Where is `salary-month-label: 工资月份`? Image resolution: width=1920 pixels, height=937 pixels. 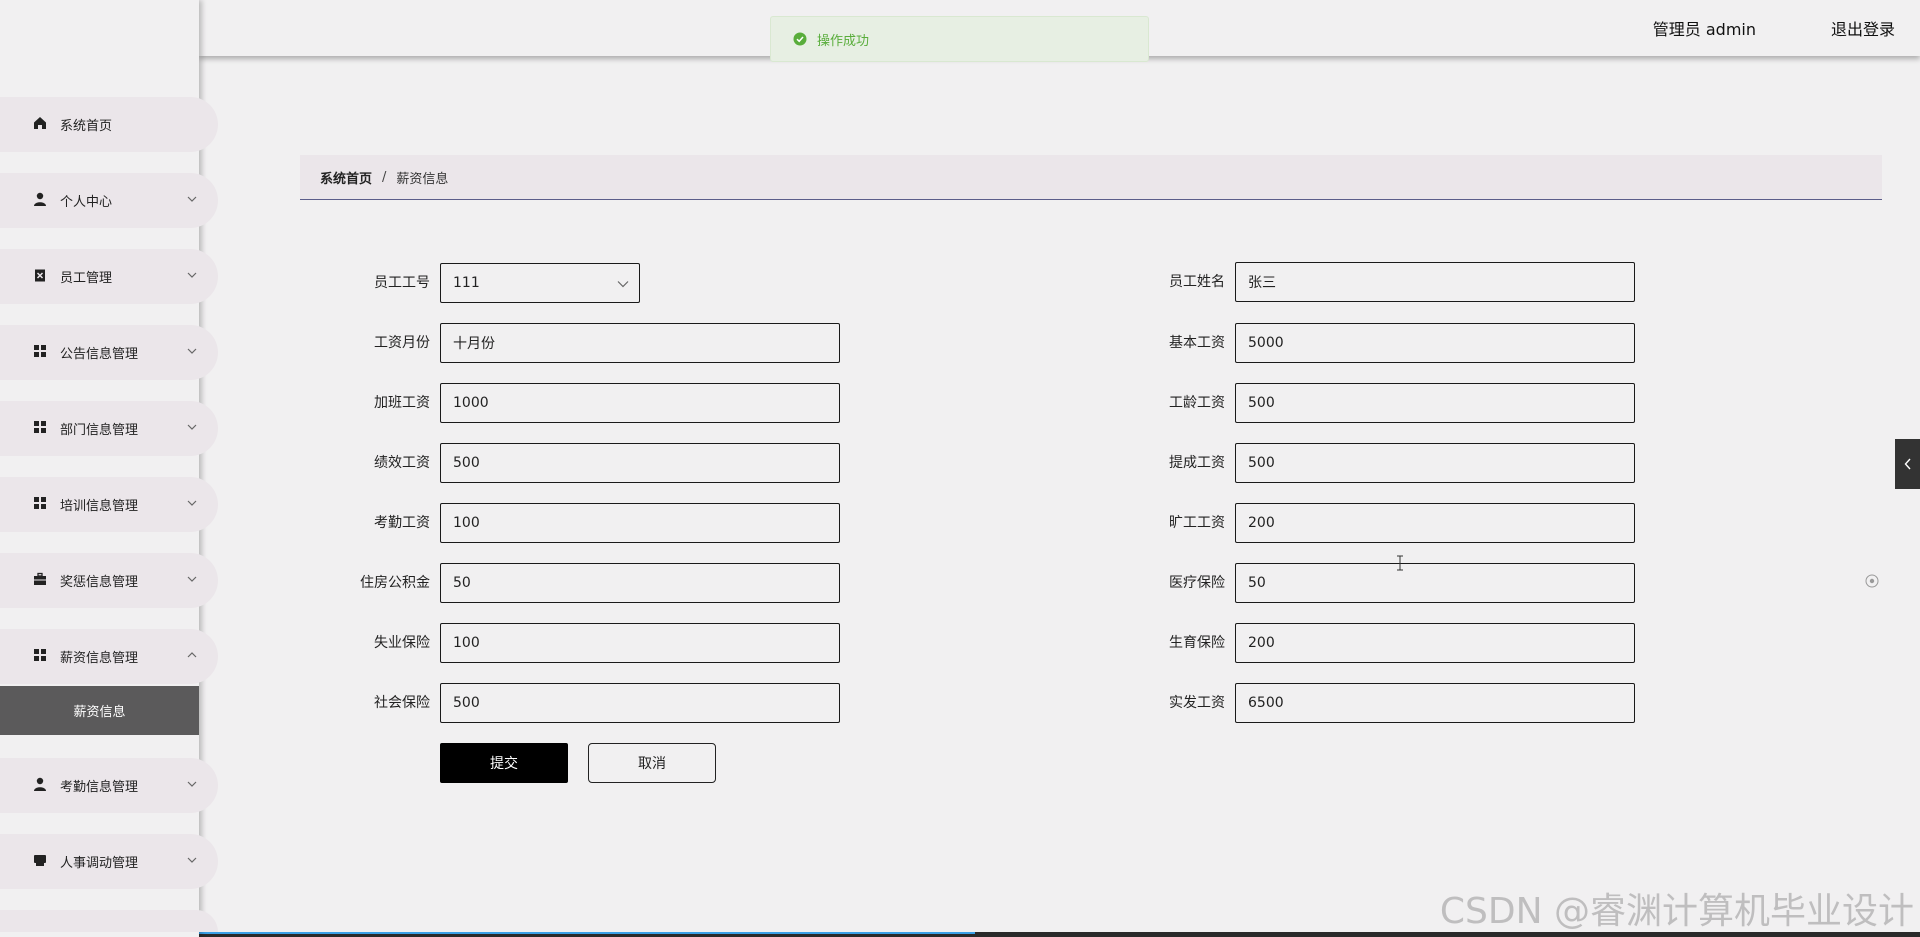 salary-month-label: 工资月份 is located at coordinates (402, 343).